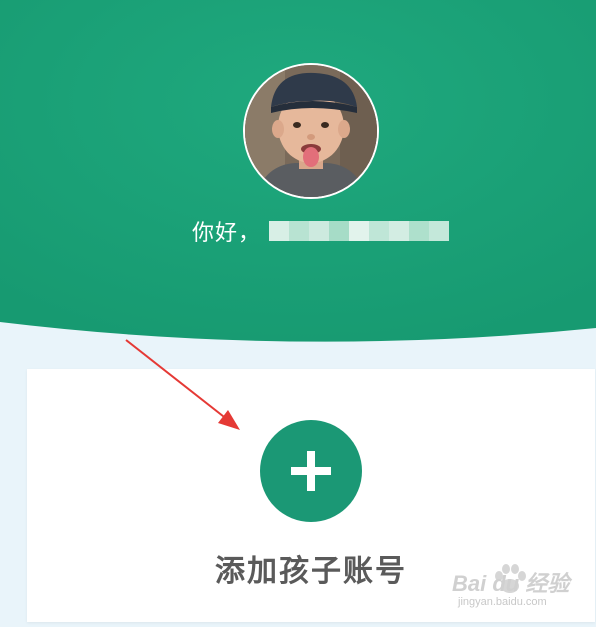 This screenshot has height=627, width=596. Describe the element at coordinates (502, 602) in the screenshot. I see `watermark-url: jingyan.baidu.com` at that location.